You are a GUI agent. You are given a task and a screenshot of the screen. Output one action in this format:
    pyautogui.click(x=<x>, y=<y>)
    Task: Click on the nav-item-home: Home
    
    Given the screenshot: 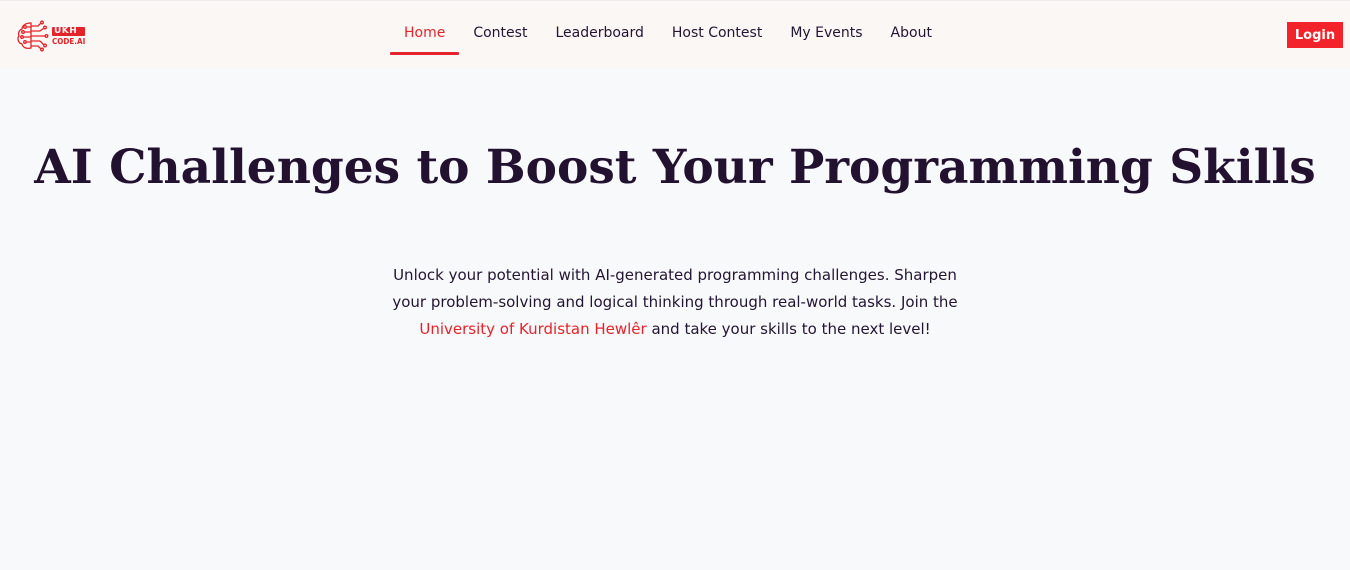 What is the action you would take?
    pyautogui.click(x=425, y=28)
    